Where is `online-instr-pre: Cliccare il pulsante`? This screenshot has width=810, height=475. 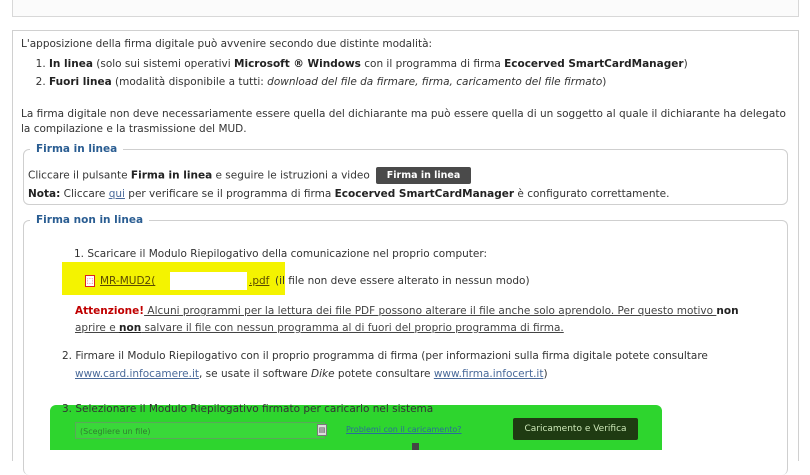
online-instr-pre: Cliccare il pulsante is located at coordinates (79, 175).